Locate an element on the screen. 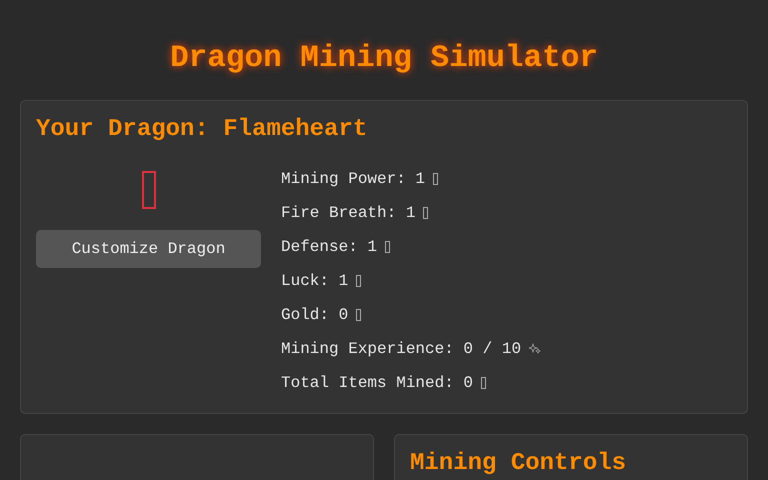  stat-text: Fire Breath: 1 is located at coordinates (348, 213).